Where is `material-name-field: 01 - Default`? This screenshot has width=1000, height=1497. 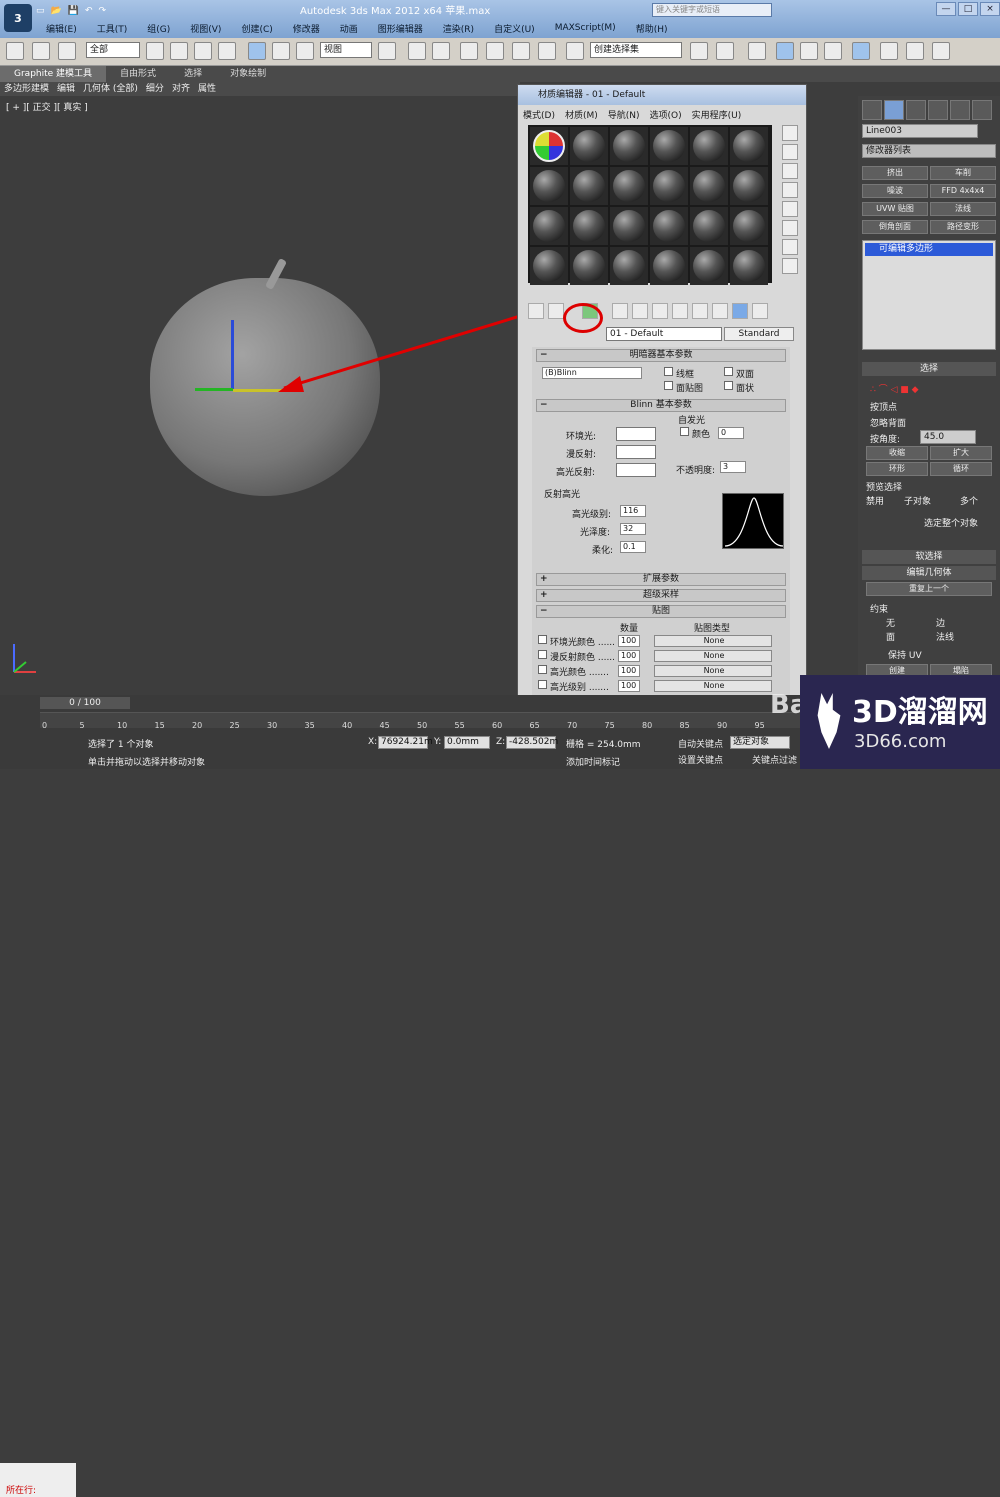
material-name-field: 01 - Default is located at coordinates (664, 334).